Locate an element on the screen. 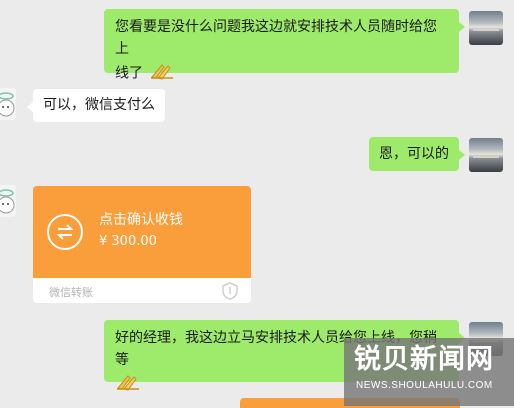 The width and height of the screenshot is (514, 408). shield-icon is located at coordinates (230, 292).